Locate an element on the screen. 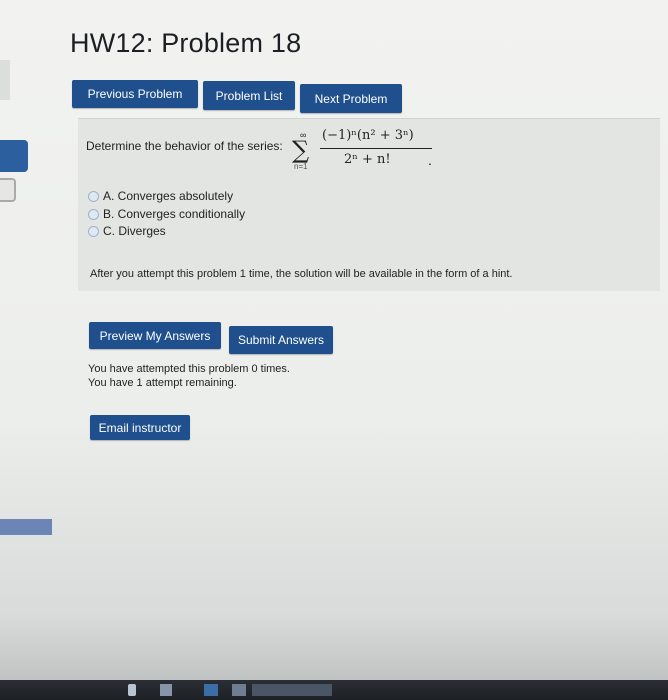 The height and width of the screenshot is (700, 668). sidebar-tab-outline is located at coordinates (8, 190).